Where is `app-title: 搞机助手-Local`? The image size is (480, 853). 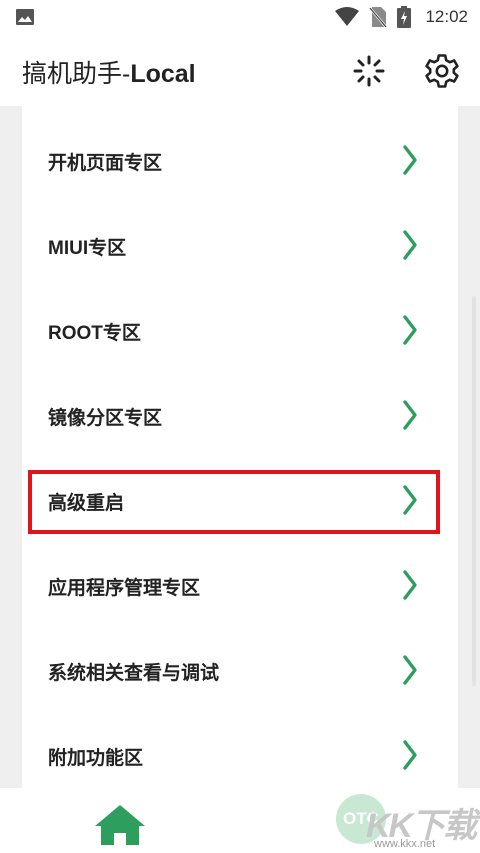
app-title: 搞机助手-Local is located at coordinates (109, 72).